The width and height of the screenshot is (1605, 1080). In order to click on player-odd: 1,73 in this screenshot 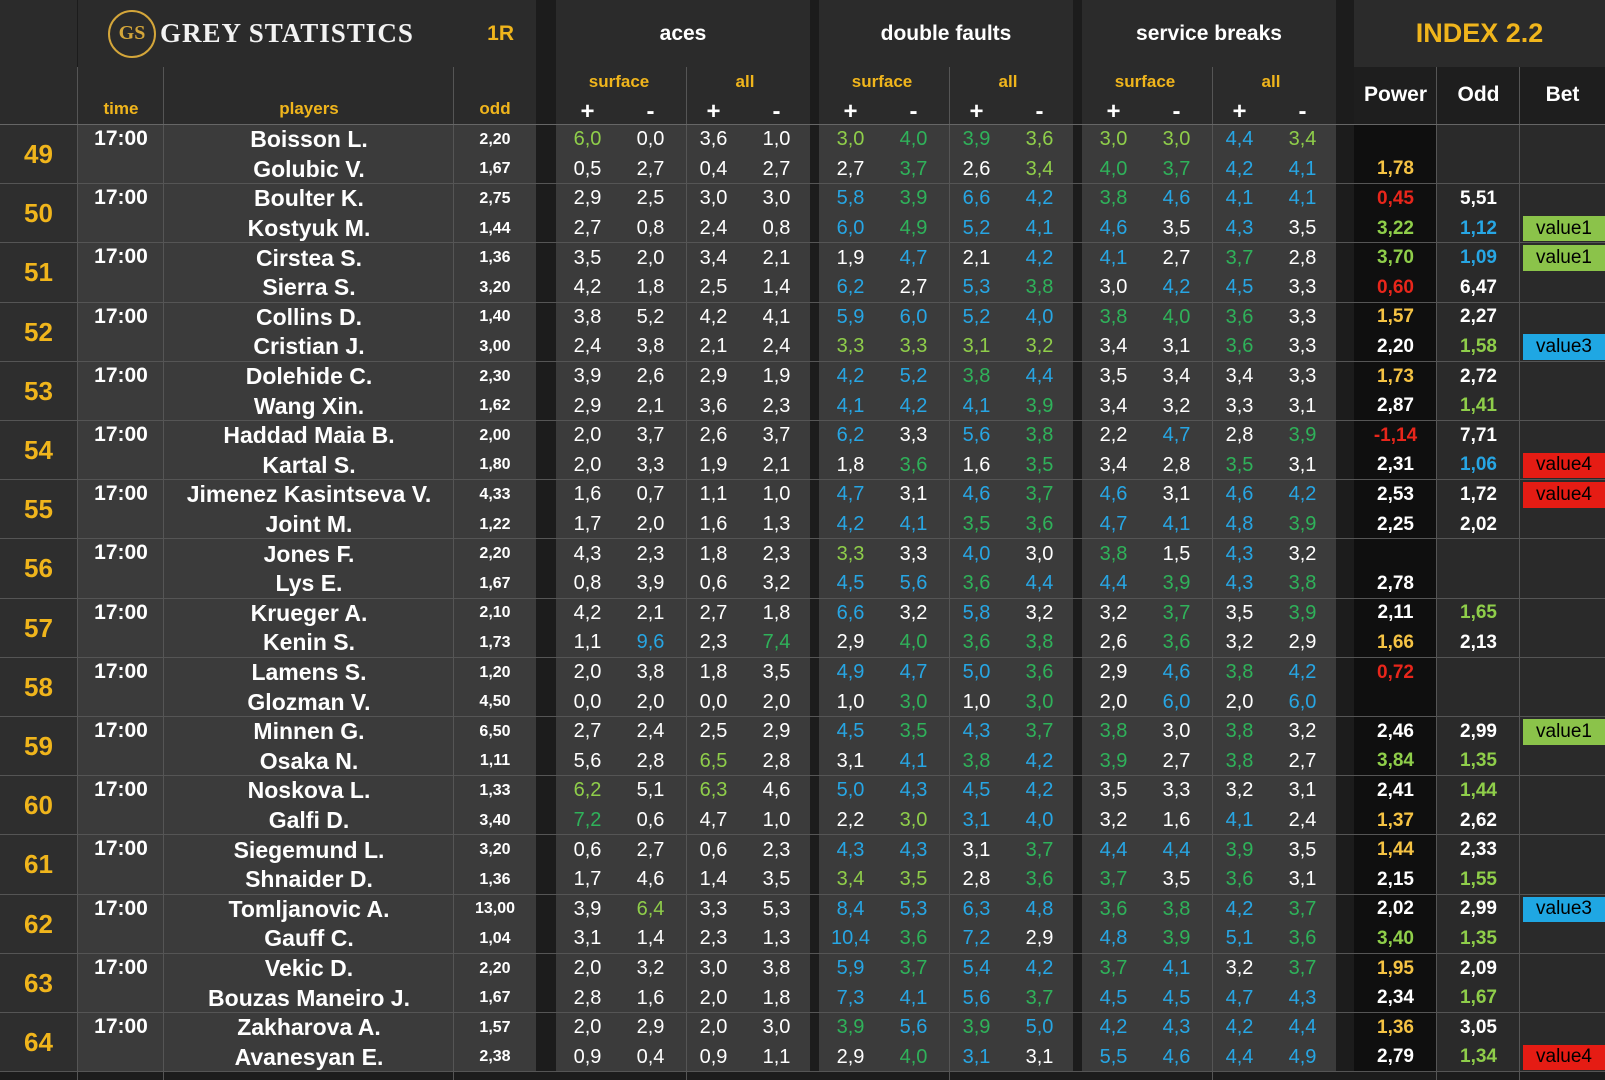, I will do `click(495, 642)`.